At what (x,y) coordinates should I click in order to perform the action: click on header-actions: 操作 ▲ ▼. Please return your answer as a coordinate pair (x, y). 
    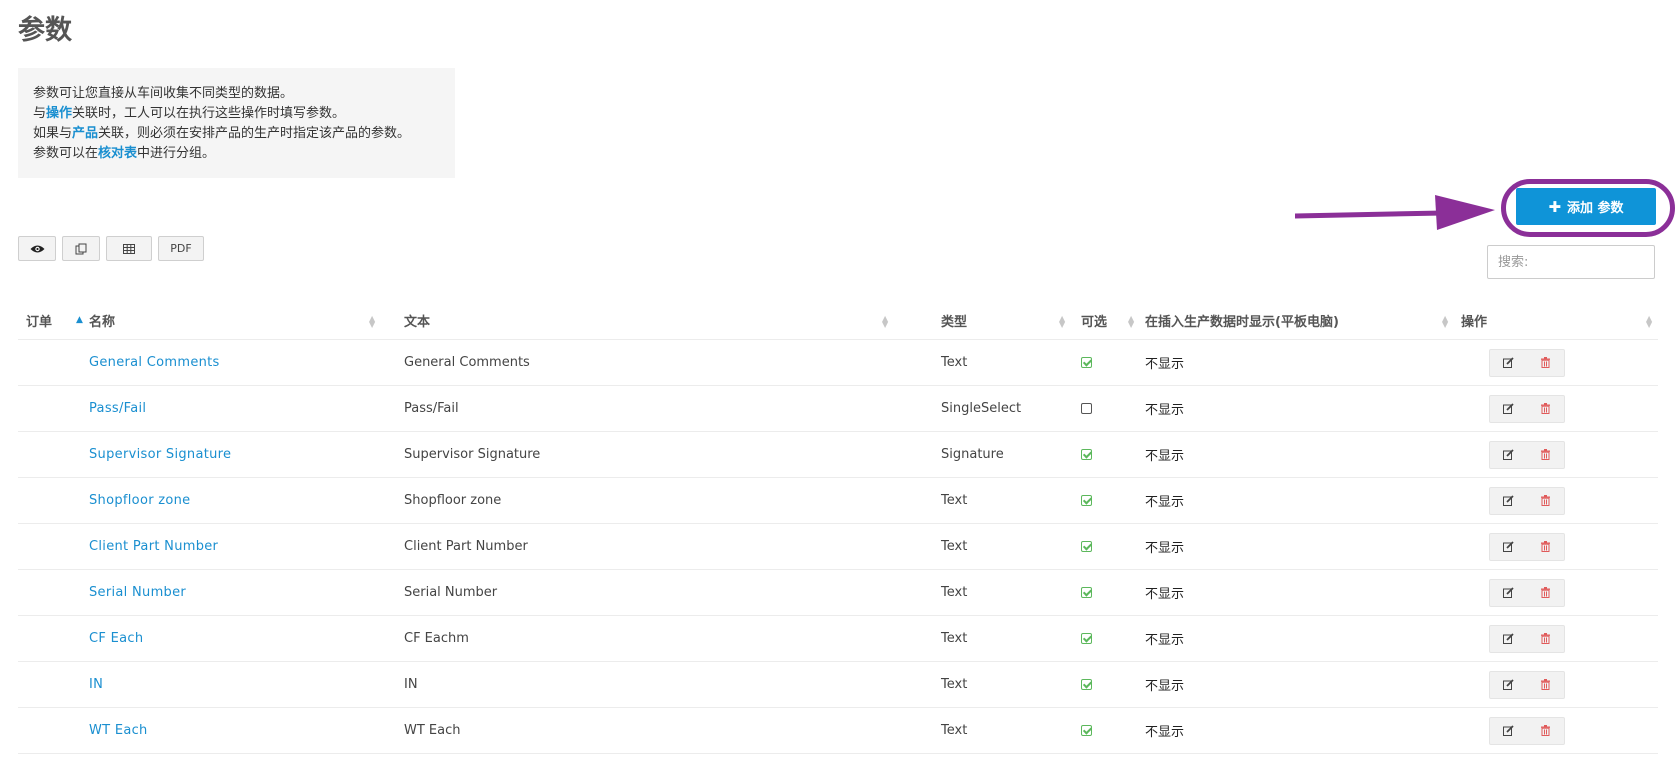
    Looking at the image, I should click on (1559, 320).